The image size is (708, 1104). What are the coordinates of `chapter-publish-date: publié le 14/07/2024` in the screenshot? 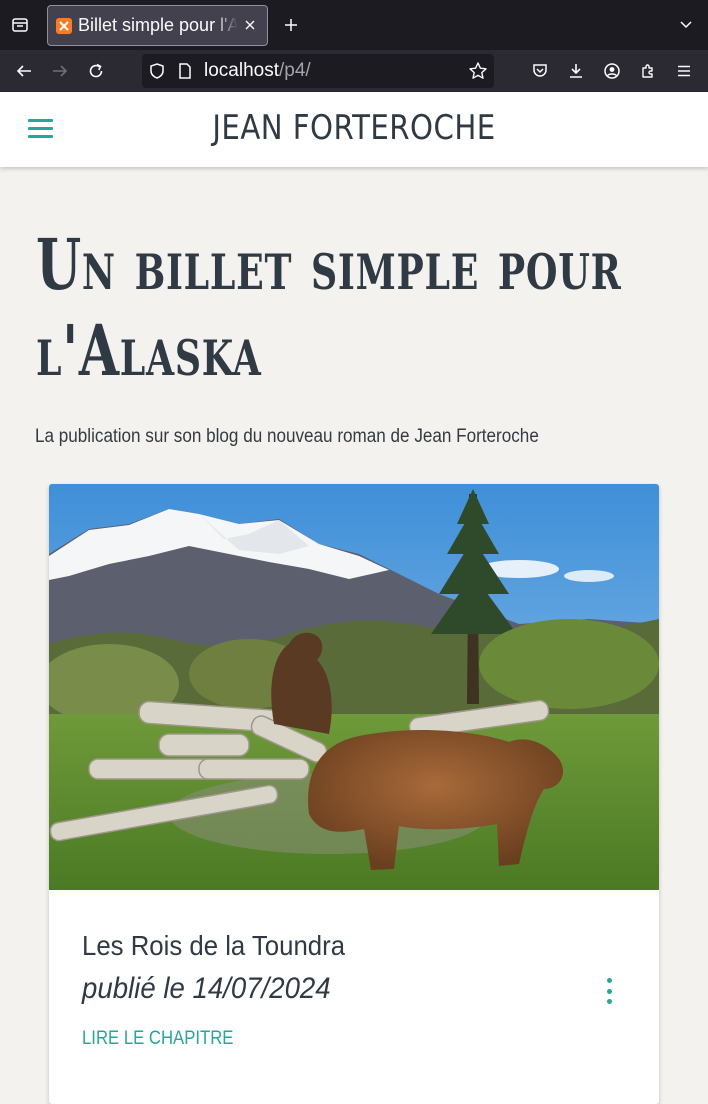 It's located at (206, 988).